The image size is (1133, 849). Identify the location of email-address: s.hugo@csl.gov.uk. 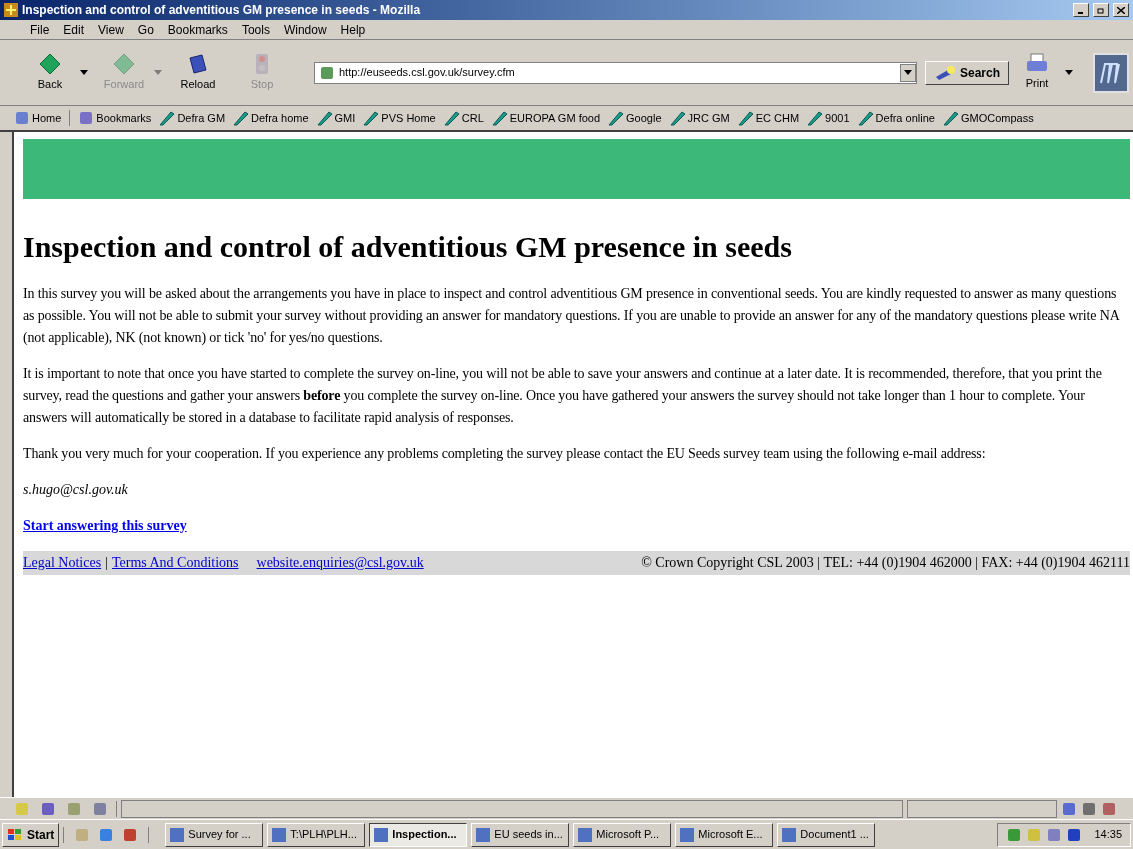
(76, 490).